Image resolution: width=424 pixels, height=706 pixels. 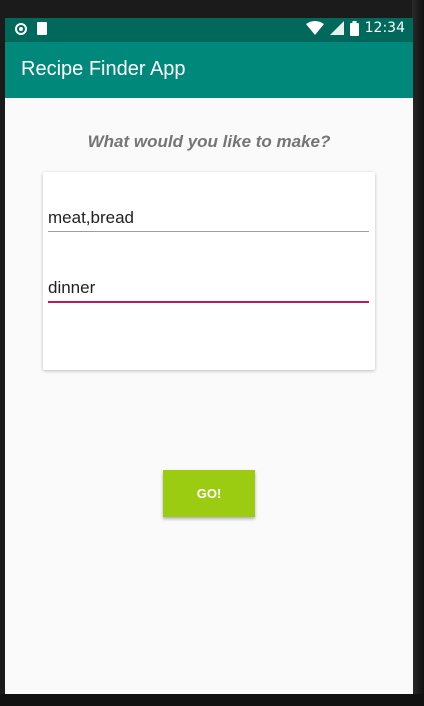 I want to click on ingredients-input: meat,bread, so click(x=208, y=220).